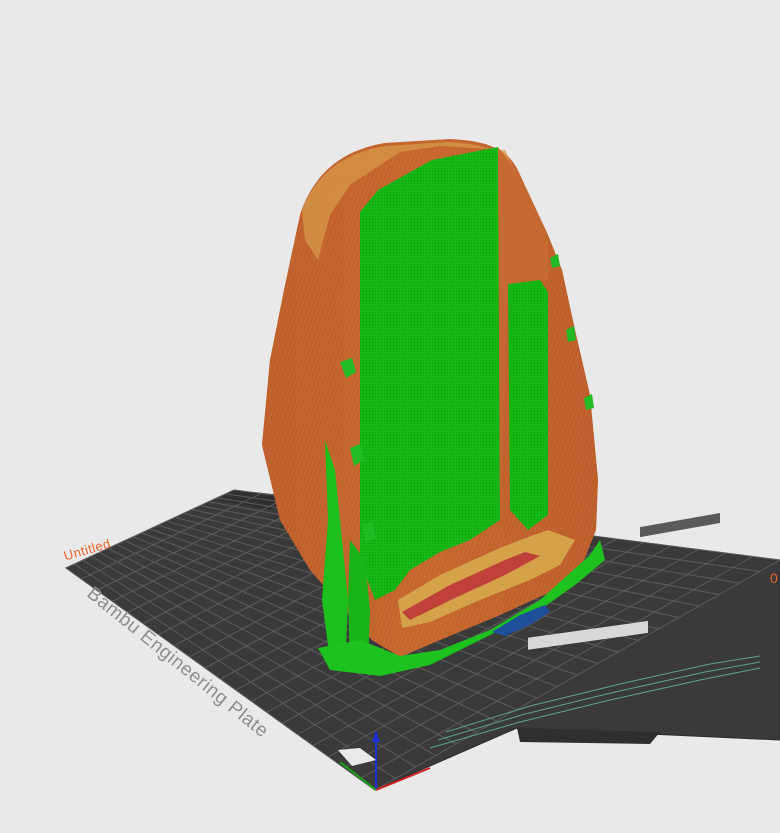  What do you see at coordinates (774, 578) in the screenshot?
I see `plate-number: 0` at bounding box center [774, 578].